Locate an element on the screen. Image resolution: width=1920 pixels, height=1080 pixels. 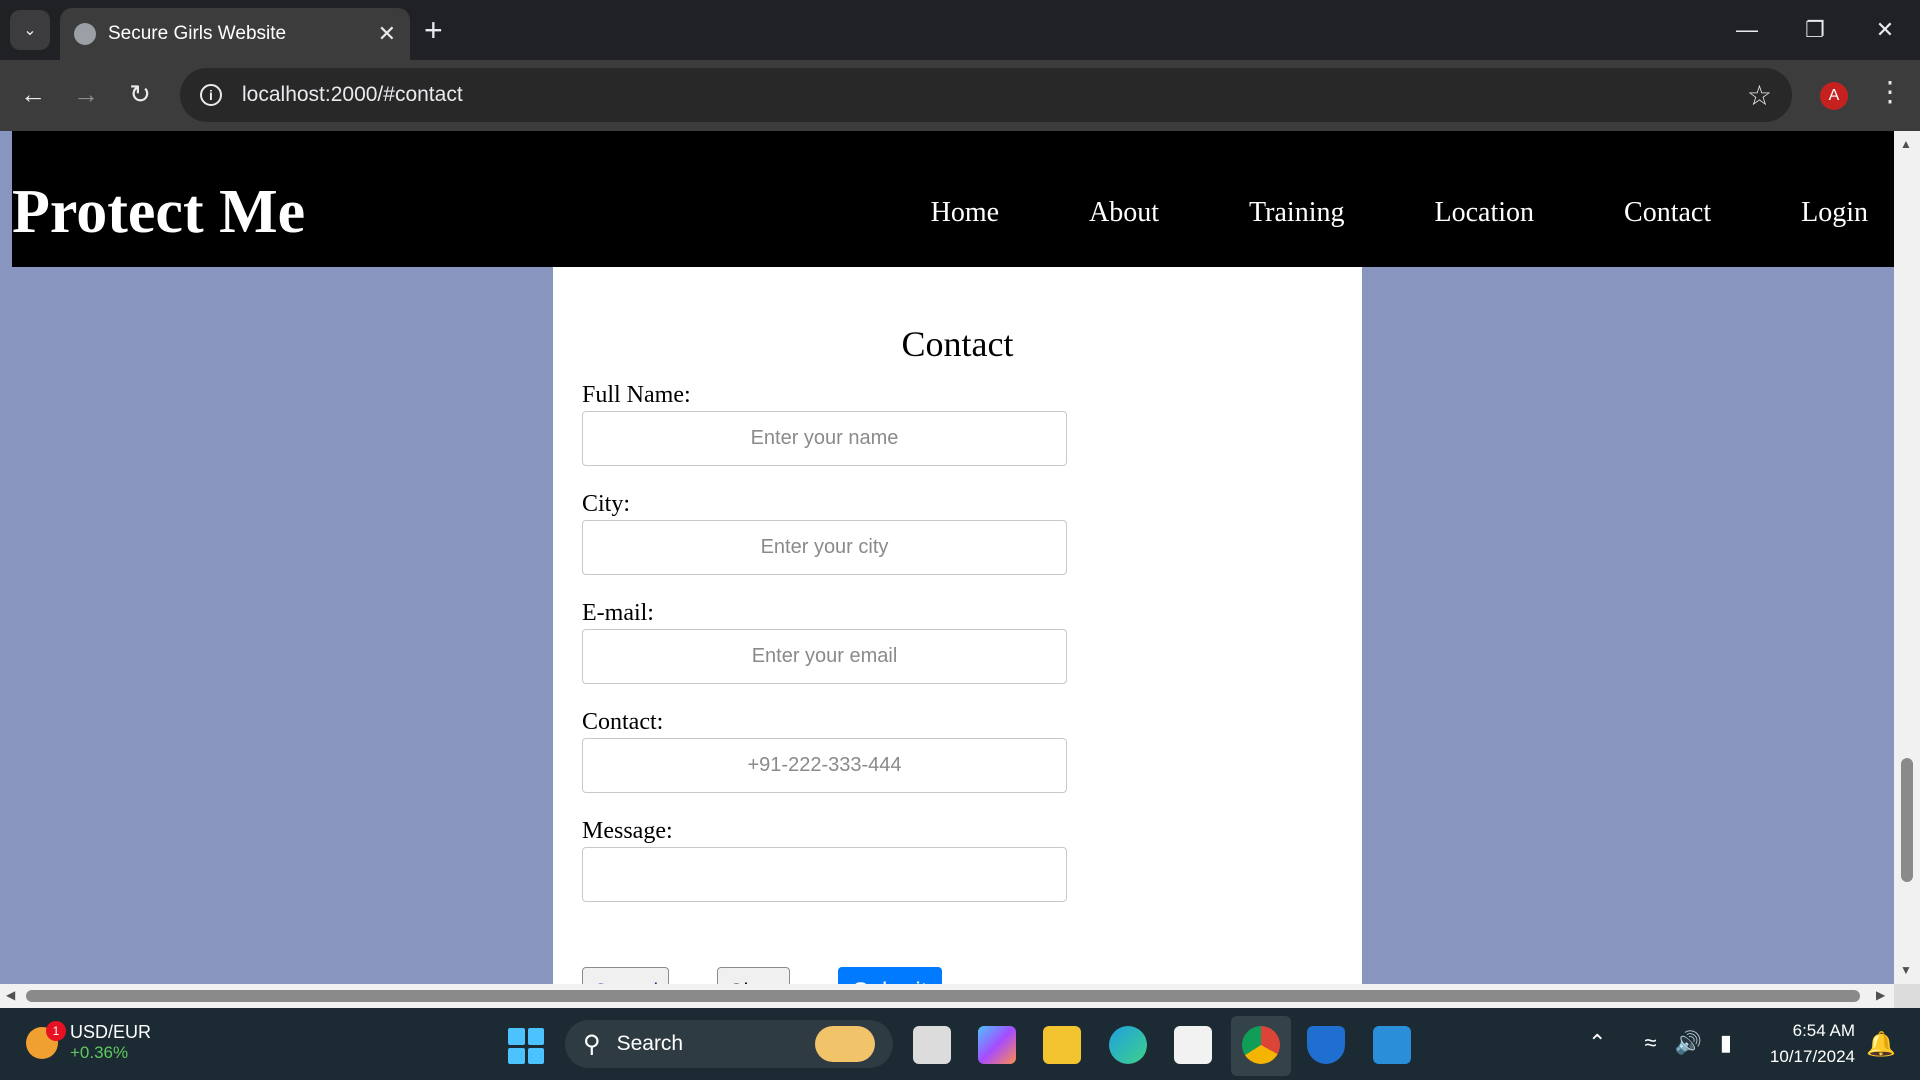
copilot-icon is located at coordinates (997, 1045).